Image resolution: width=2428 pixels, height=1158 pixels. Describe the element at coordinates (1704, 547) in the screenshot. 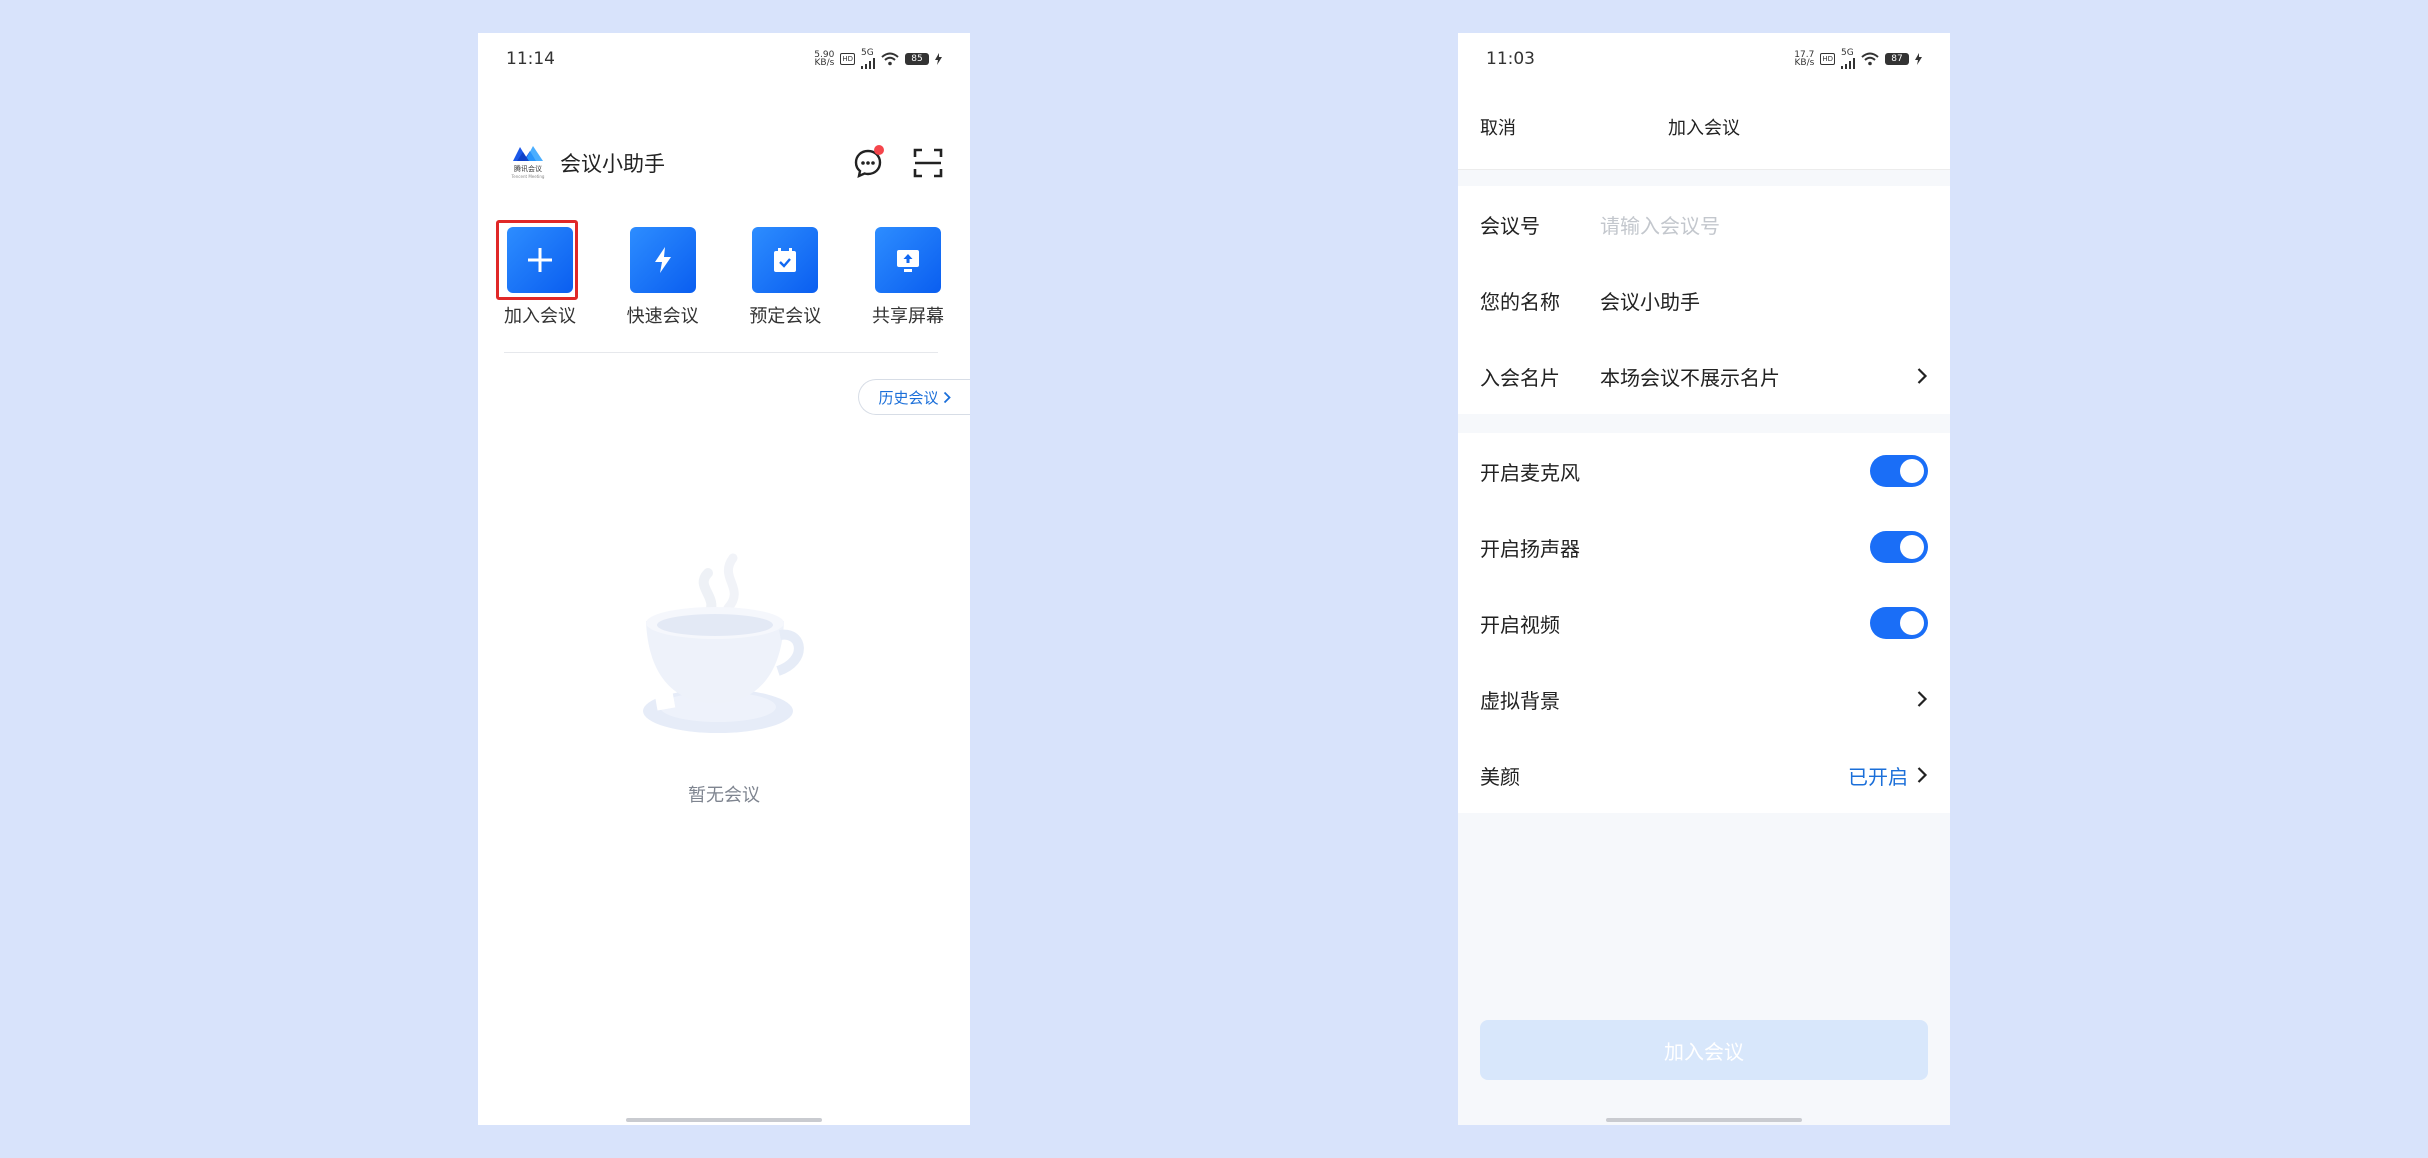

I see `speaker-row: 开启扬声器` at that location.